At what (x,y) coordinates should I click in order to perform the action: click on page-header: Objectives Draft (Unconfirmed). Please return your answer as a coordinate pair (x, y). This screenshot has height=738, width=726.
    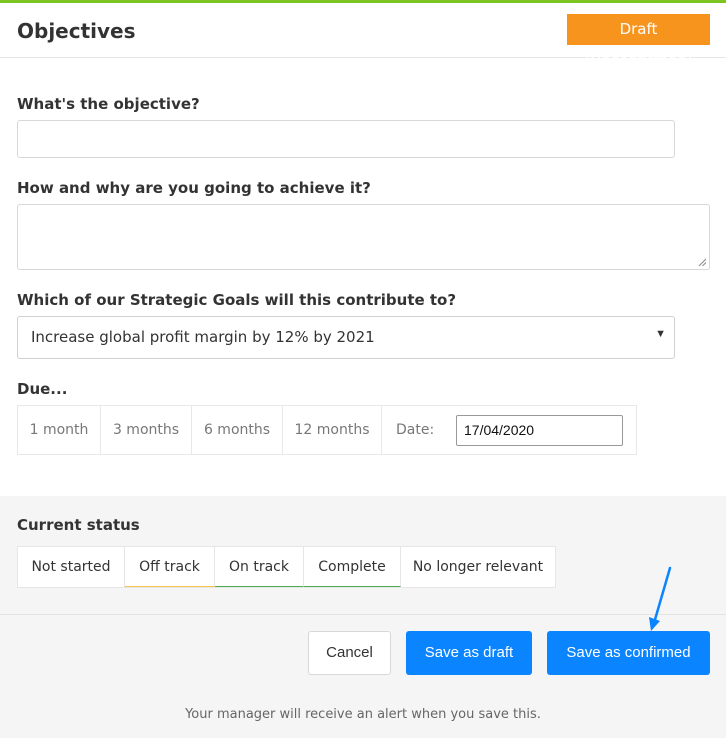
    Looking at the image, I should click on (363, 36).